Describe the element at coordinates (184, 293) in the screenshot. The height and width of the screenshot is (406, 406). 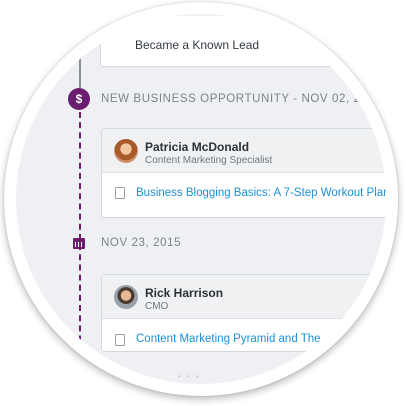
I see `contact-name: Rick Harrison` at that location.